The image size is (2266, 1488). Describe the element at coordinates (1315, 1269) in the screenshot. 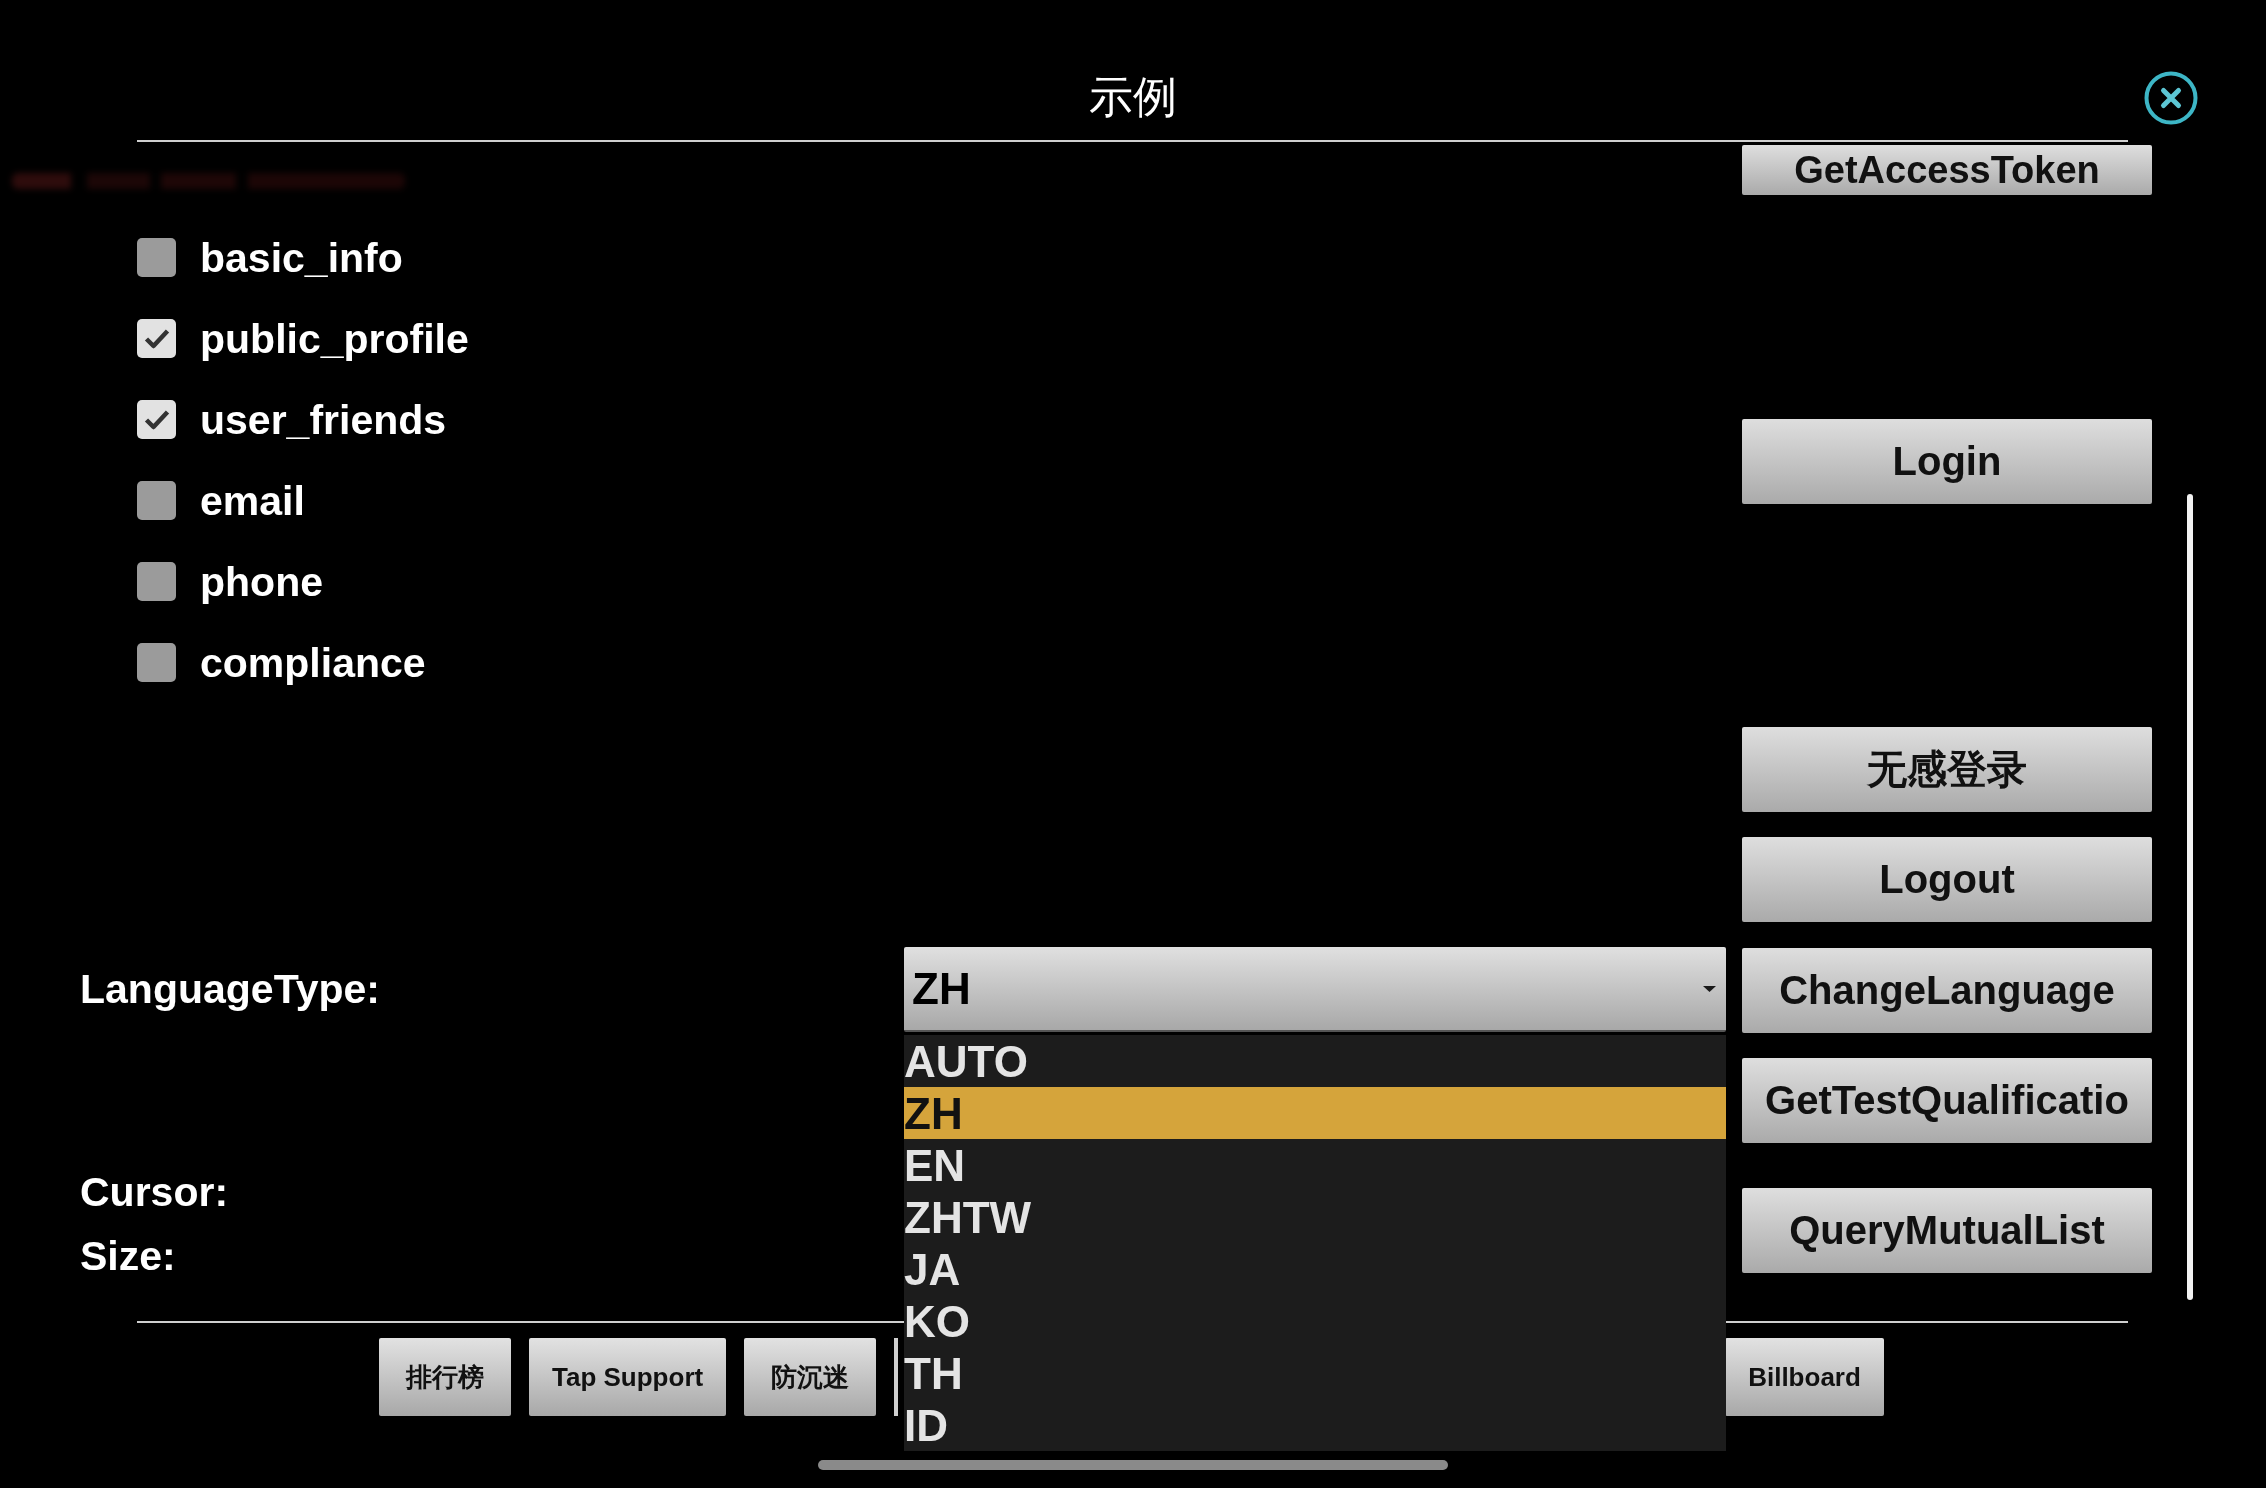

I see `dropdown-option: JA` at that location.